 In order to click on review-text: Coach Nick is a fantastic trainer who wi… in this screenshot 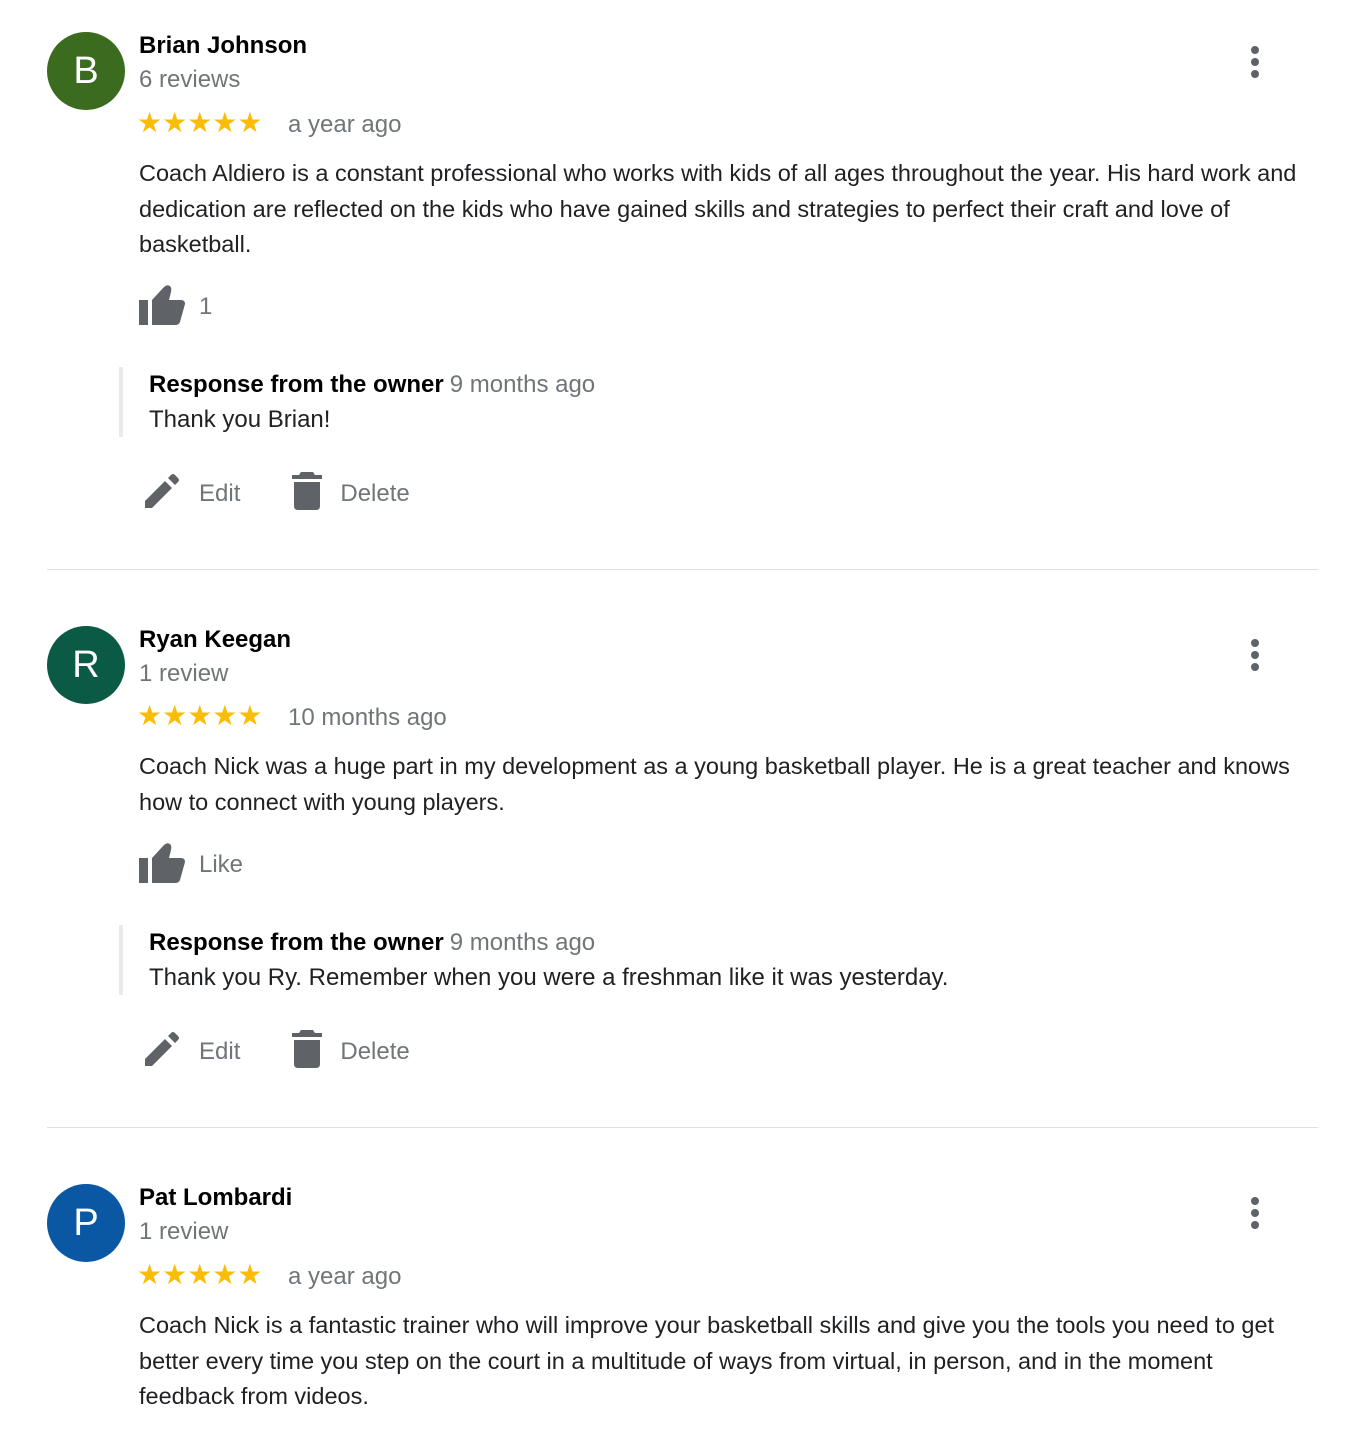, I will do `click(707, 1360)`.